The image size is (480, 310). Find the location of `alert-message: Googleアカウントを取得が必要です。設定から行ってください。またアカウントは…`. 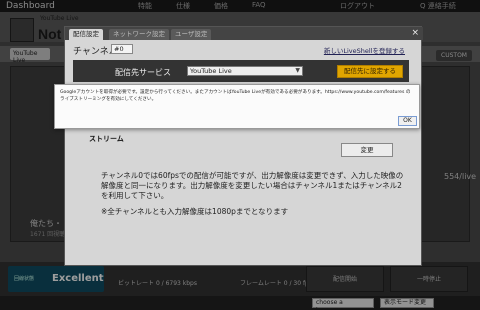

alert-message: Googleアカウントを取得が必要です。設定から行ってください。またアカウントは… is located at coordinates (235, 96).